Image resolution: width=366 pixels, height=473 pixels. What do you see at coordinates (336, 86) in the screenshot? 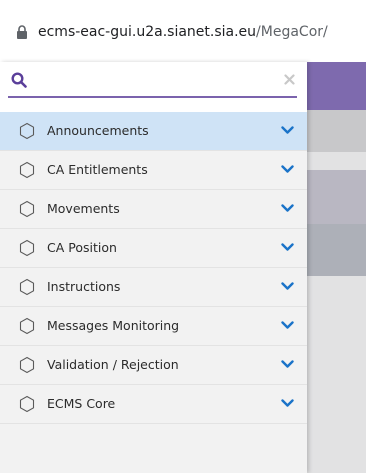
I see `app-header-strip` at bounding box center [336, 86].